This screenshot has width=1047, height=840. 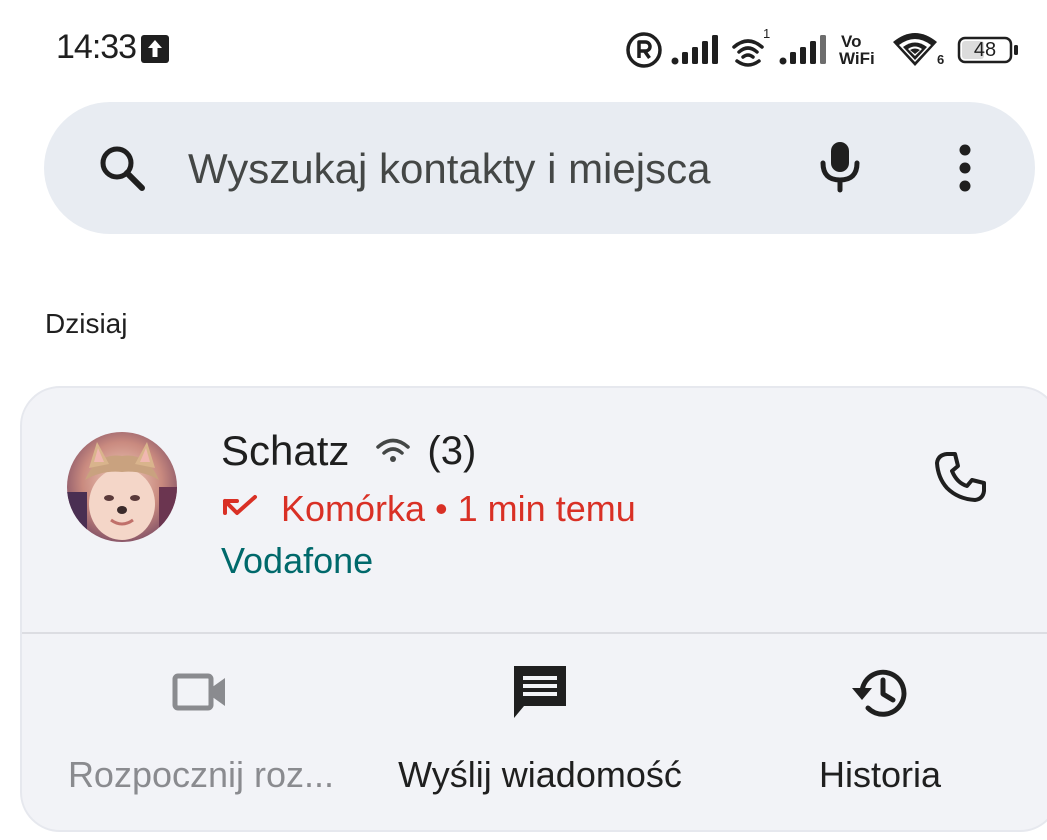 What do you see at coordinates (985, 50) in the screenshot?
I see `battery-level: 48` at bounding box center [985, 50].